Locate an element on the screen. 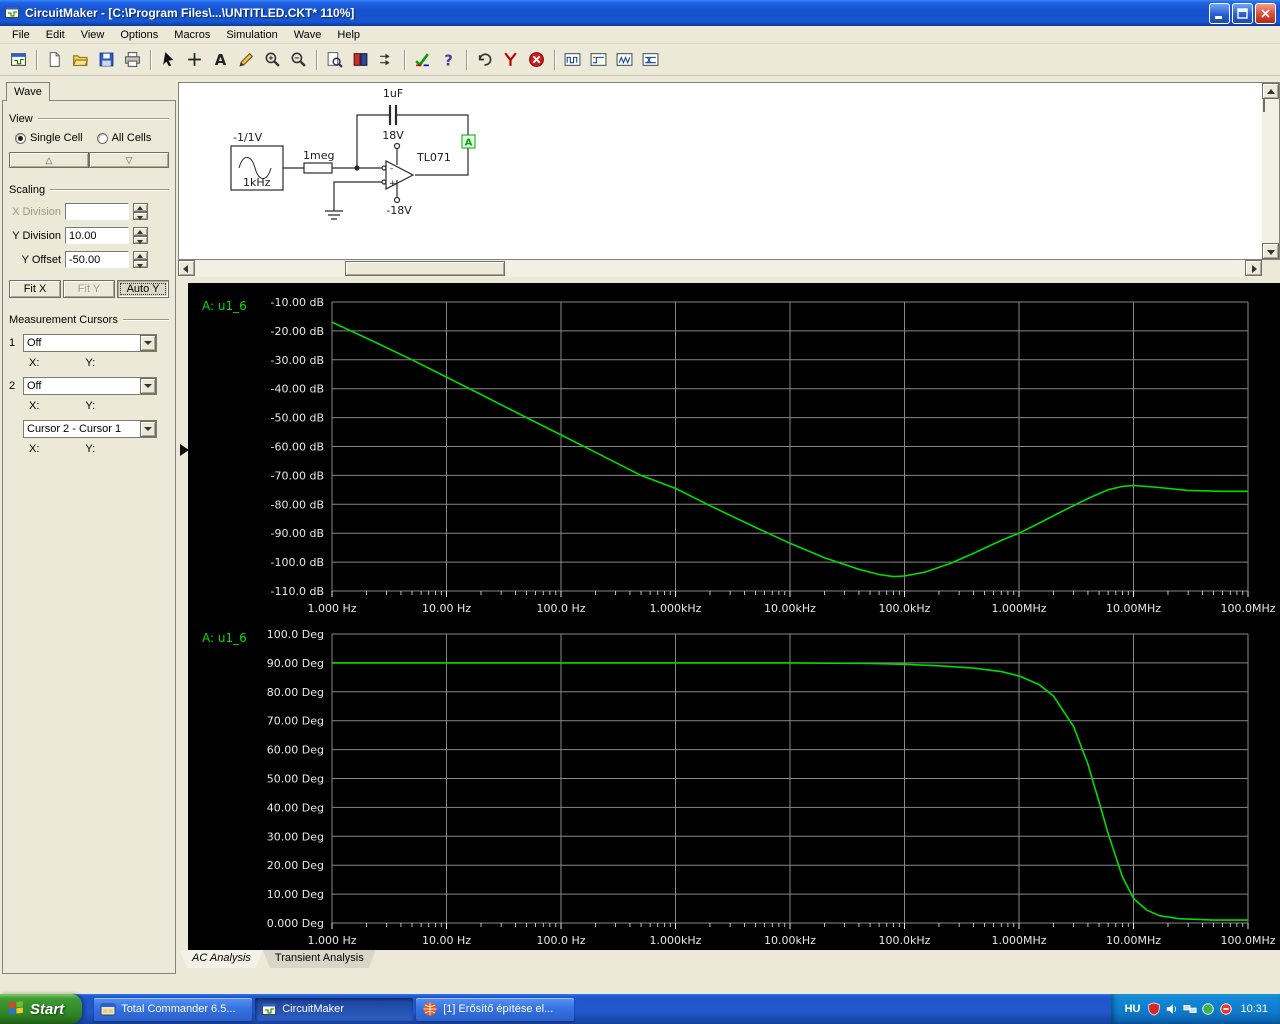 The height and width of the screenshot is (1024, 1280). menu-item-file: File is located at coordinates (21, 35).